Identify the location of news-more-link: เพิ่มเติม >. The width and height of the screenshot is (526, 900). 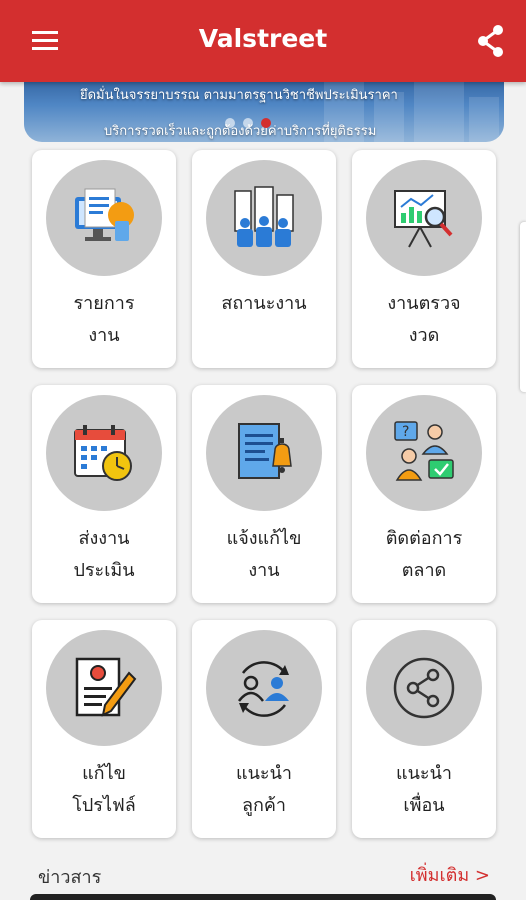
(450, 874).